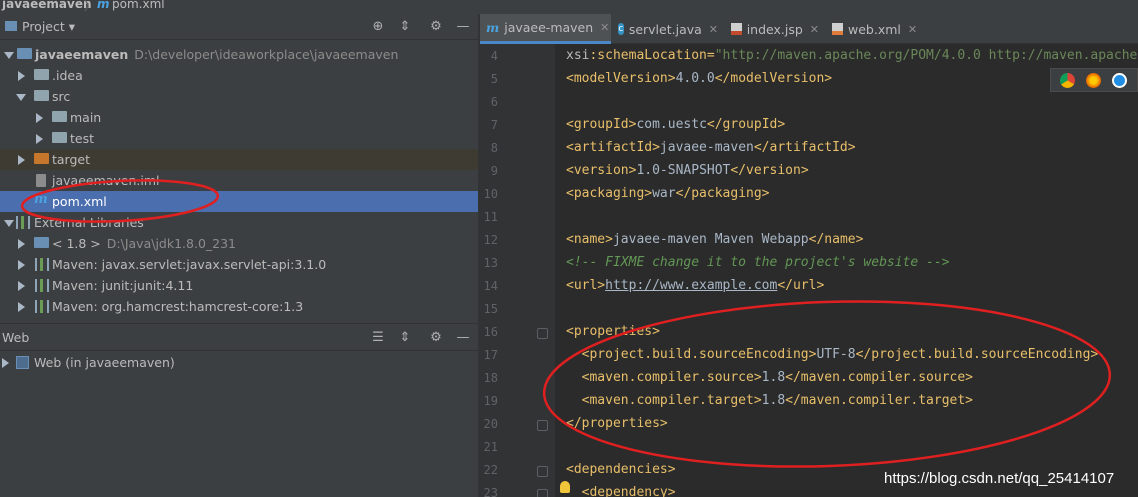 Image resolution: width=1138 pixels, height=497 pixels. Describe the element at coordinates (82, 138) in the screenshot. I see `tree-item-label: test` at that location.